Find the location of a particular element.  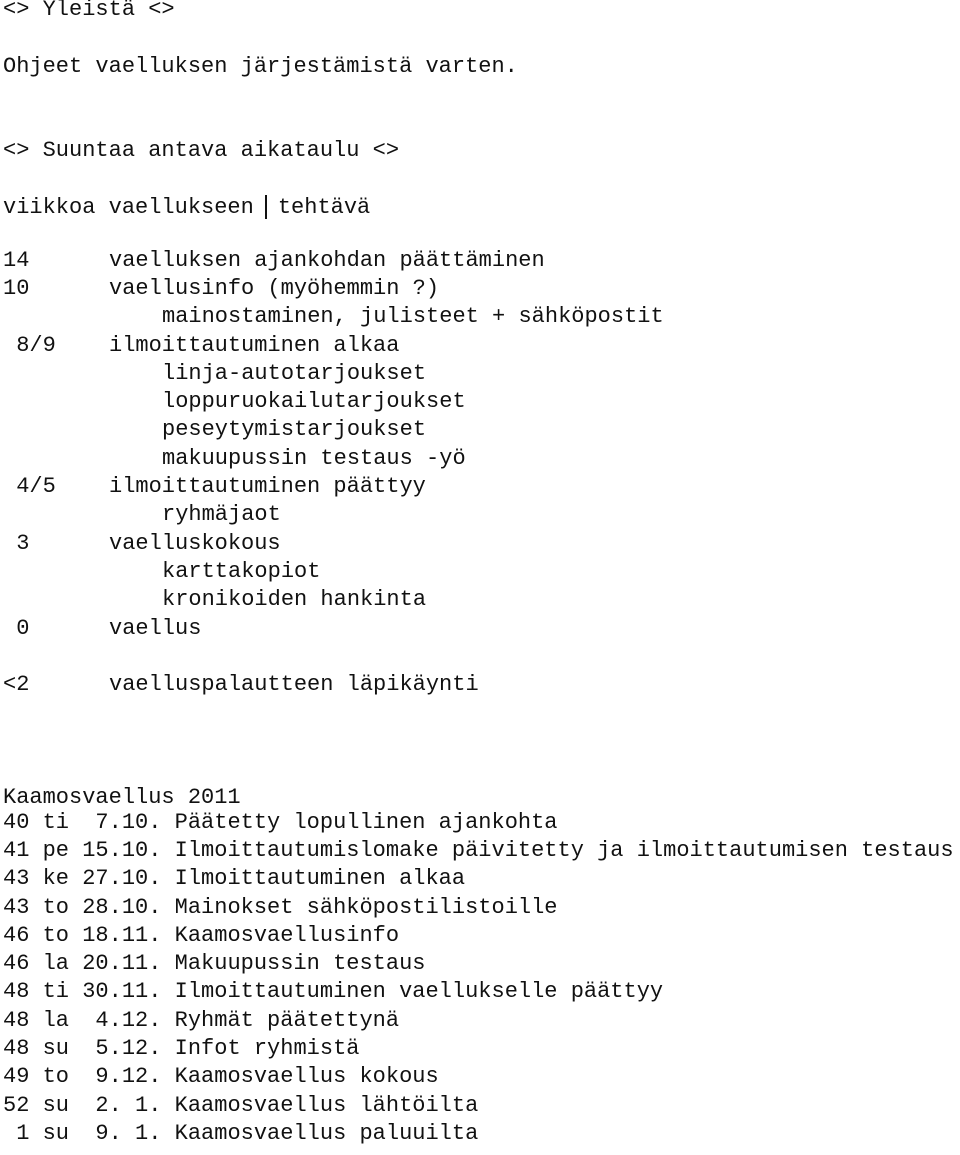

entry-date: 9. 1. is located at coordinates (122, 1133).